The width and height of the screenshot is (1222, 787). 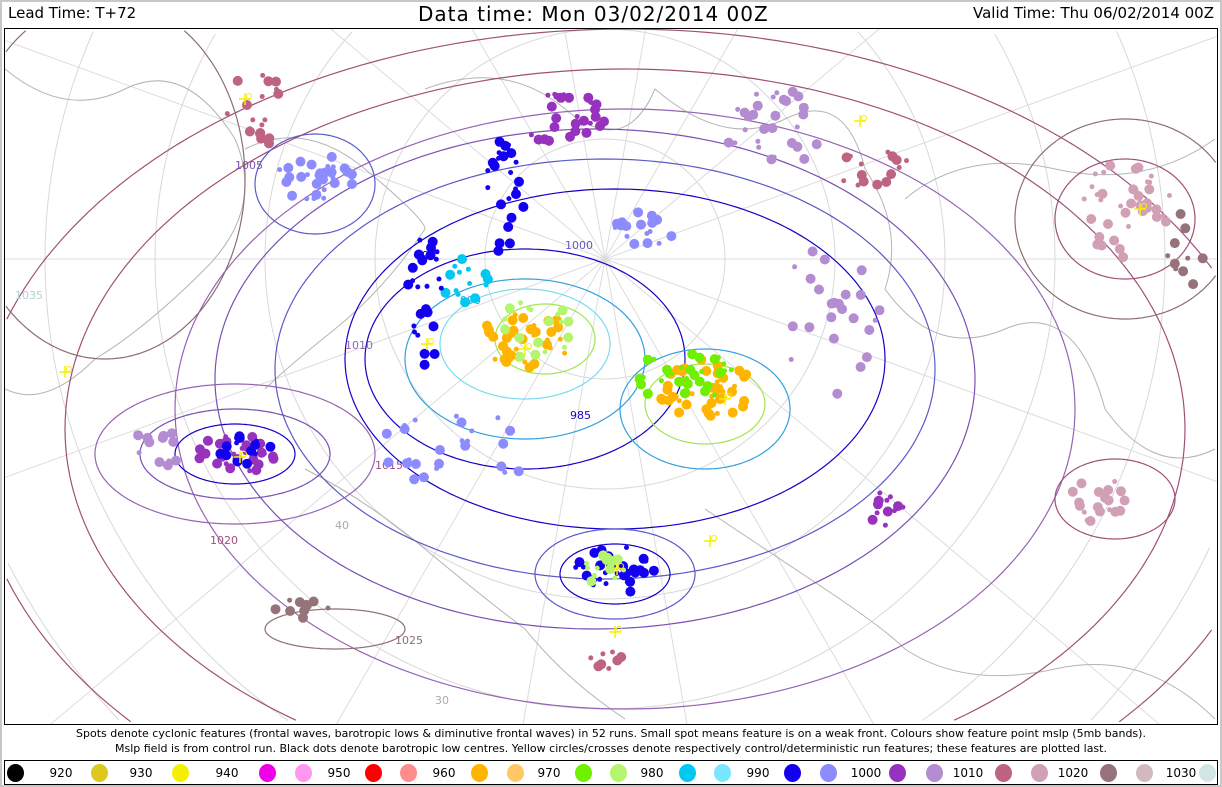 What do you see at coordinates (611, 772) in the screenshot?
I see `pressure-colour-legend: 920 930 940 950 960 970 980 990 1000 1010 1020 1030` at bounding box center [611, 772].